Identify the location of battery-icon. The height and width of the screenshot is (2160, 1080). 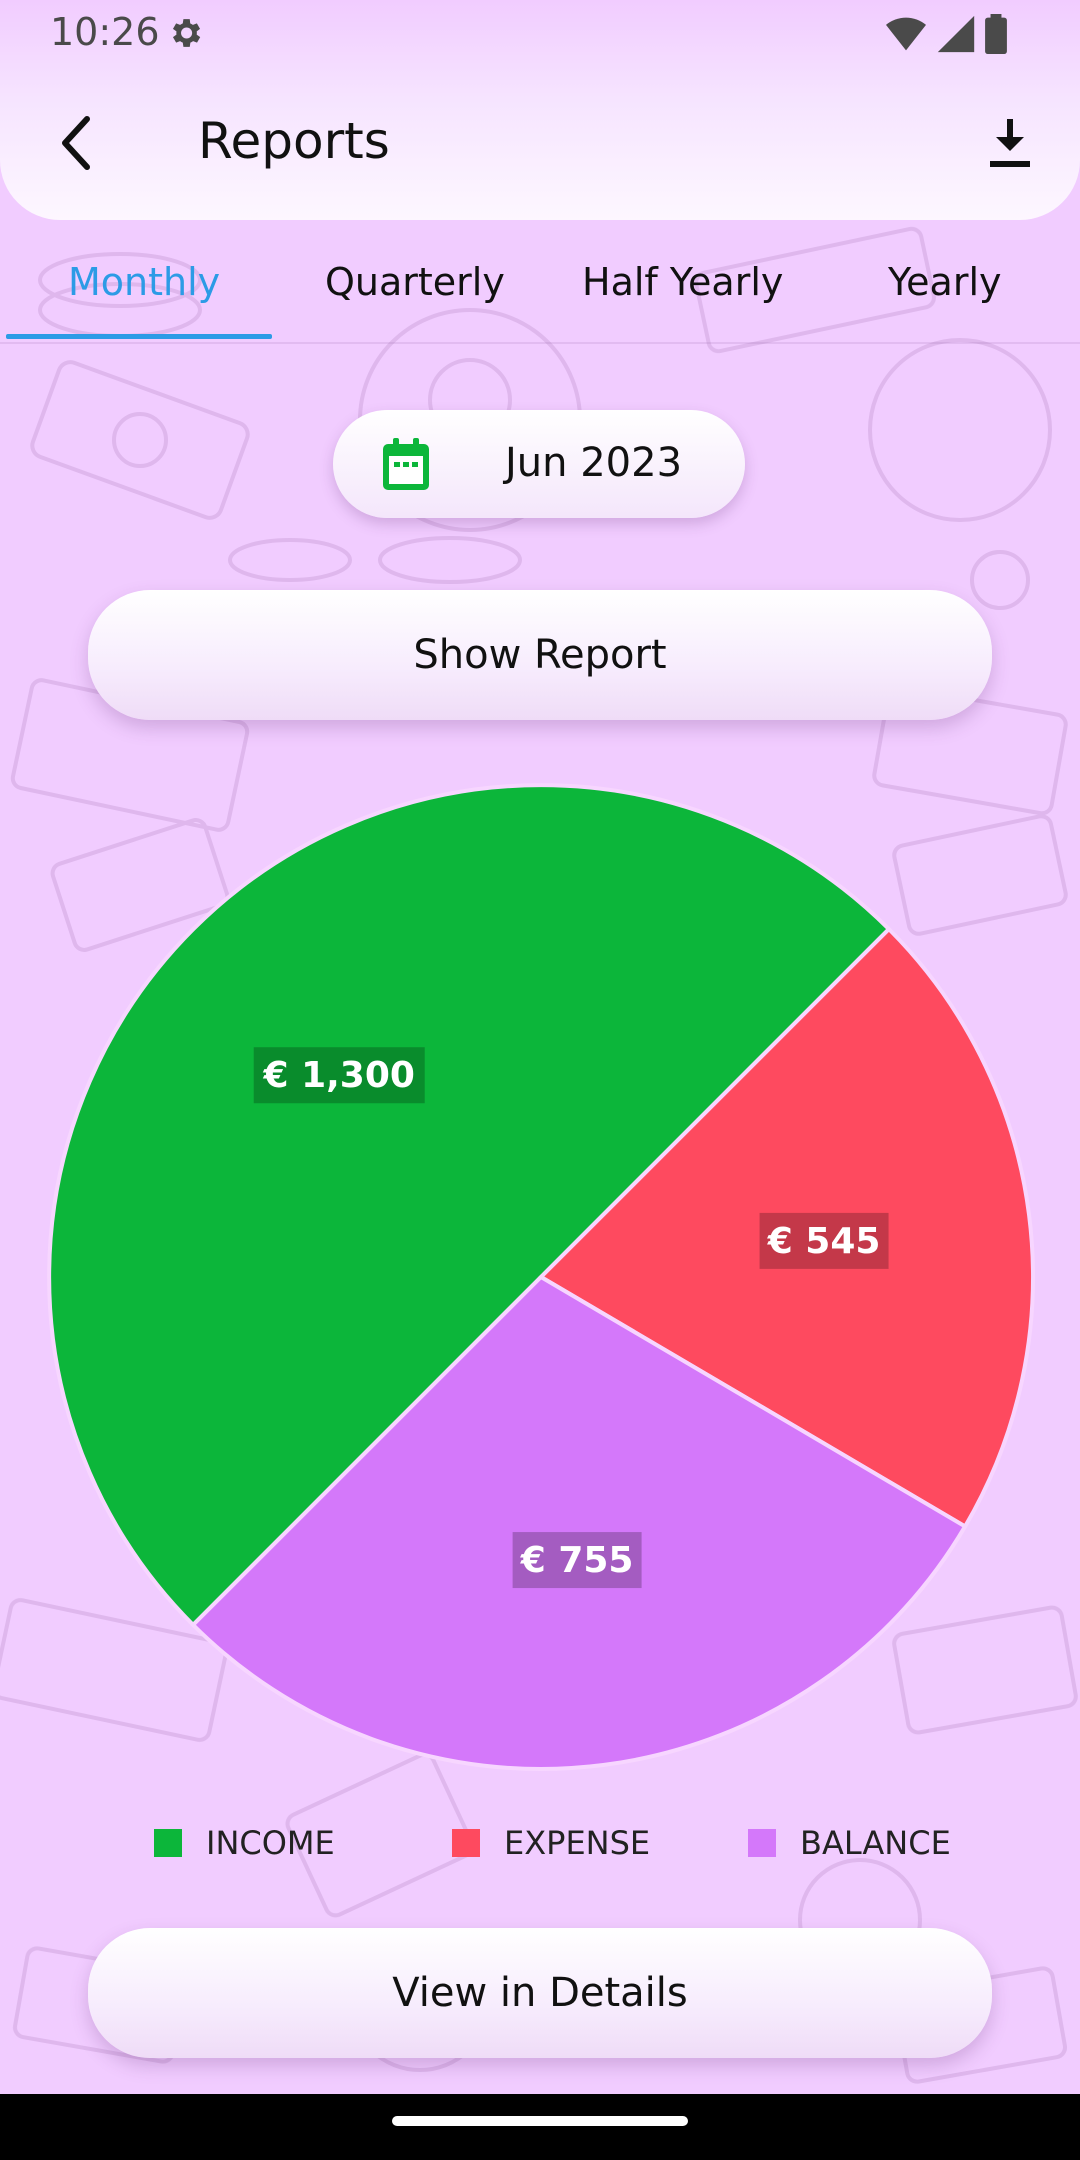
(996, 34).